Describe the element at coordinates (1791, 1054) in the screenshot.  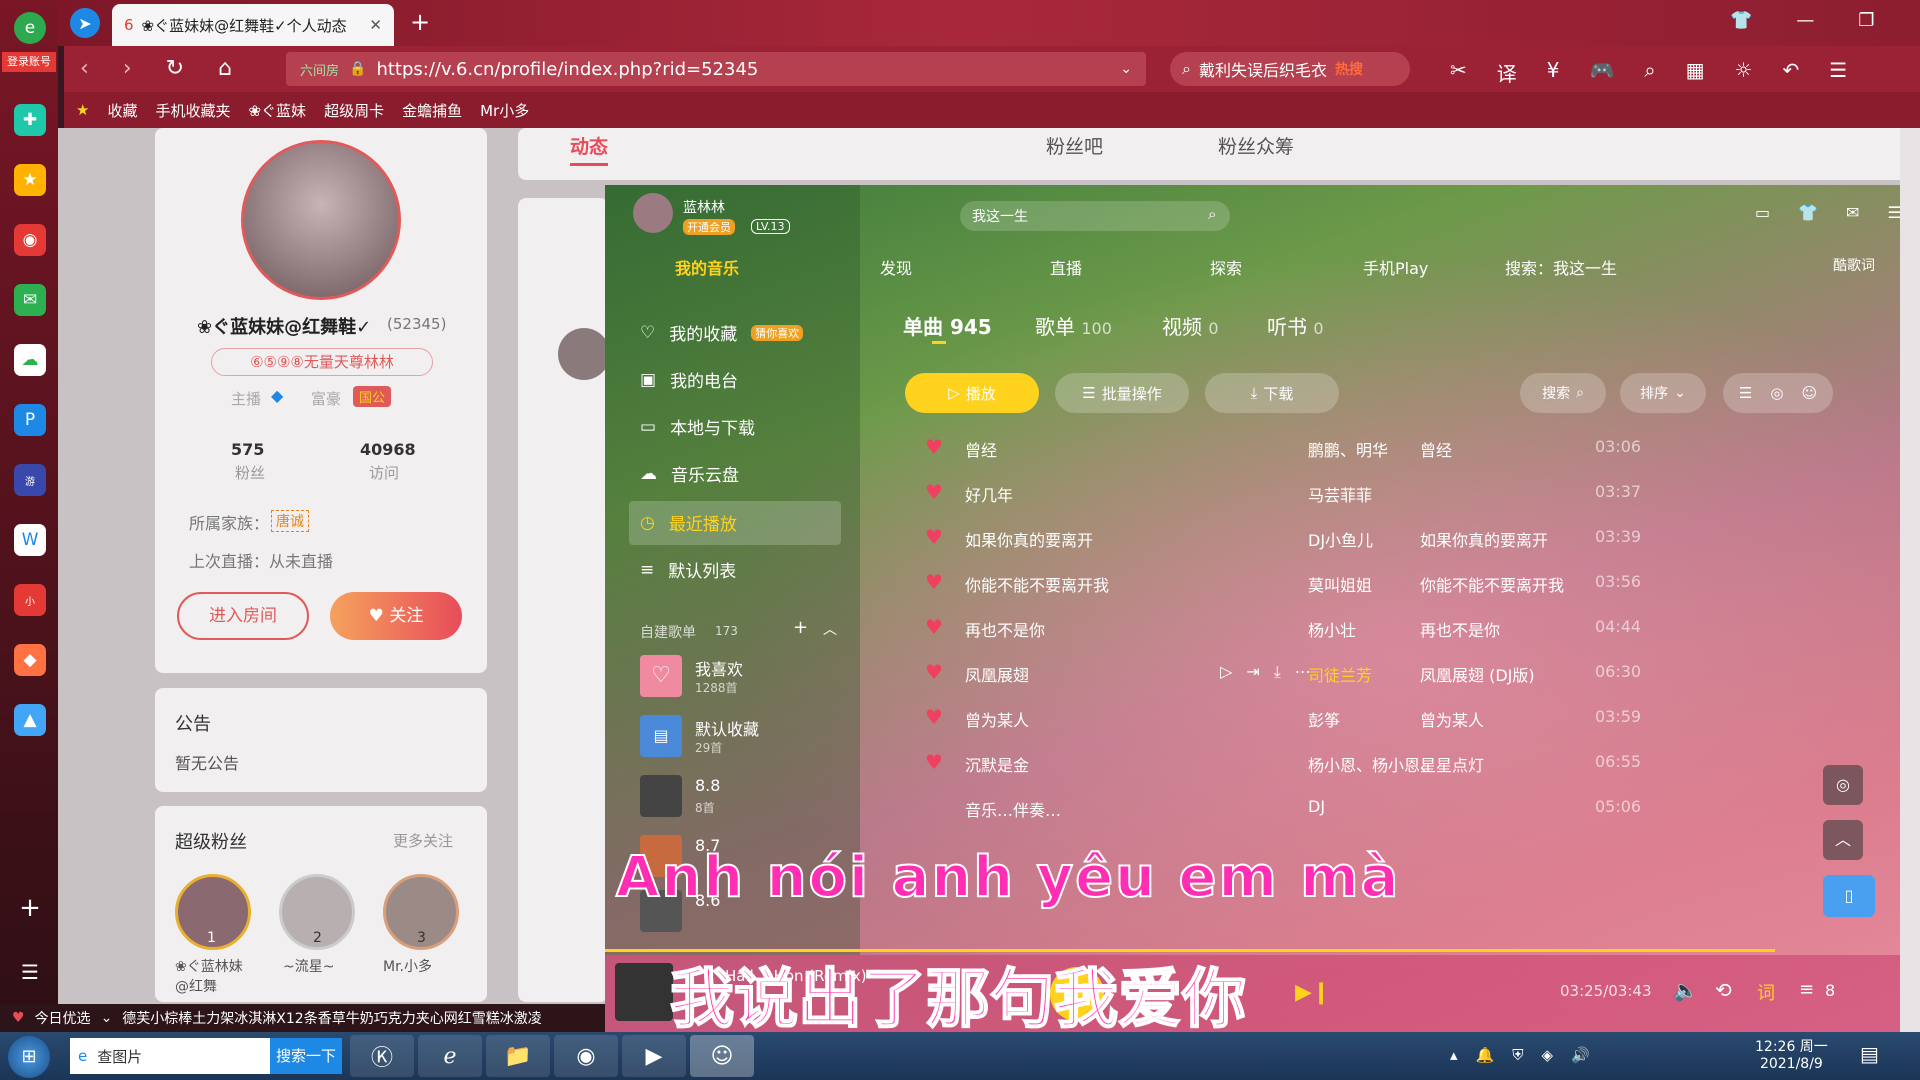
I see `clock: 12:26 周一 2021/8/9` at that location.